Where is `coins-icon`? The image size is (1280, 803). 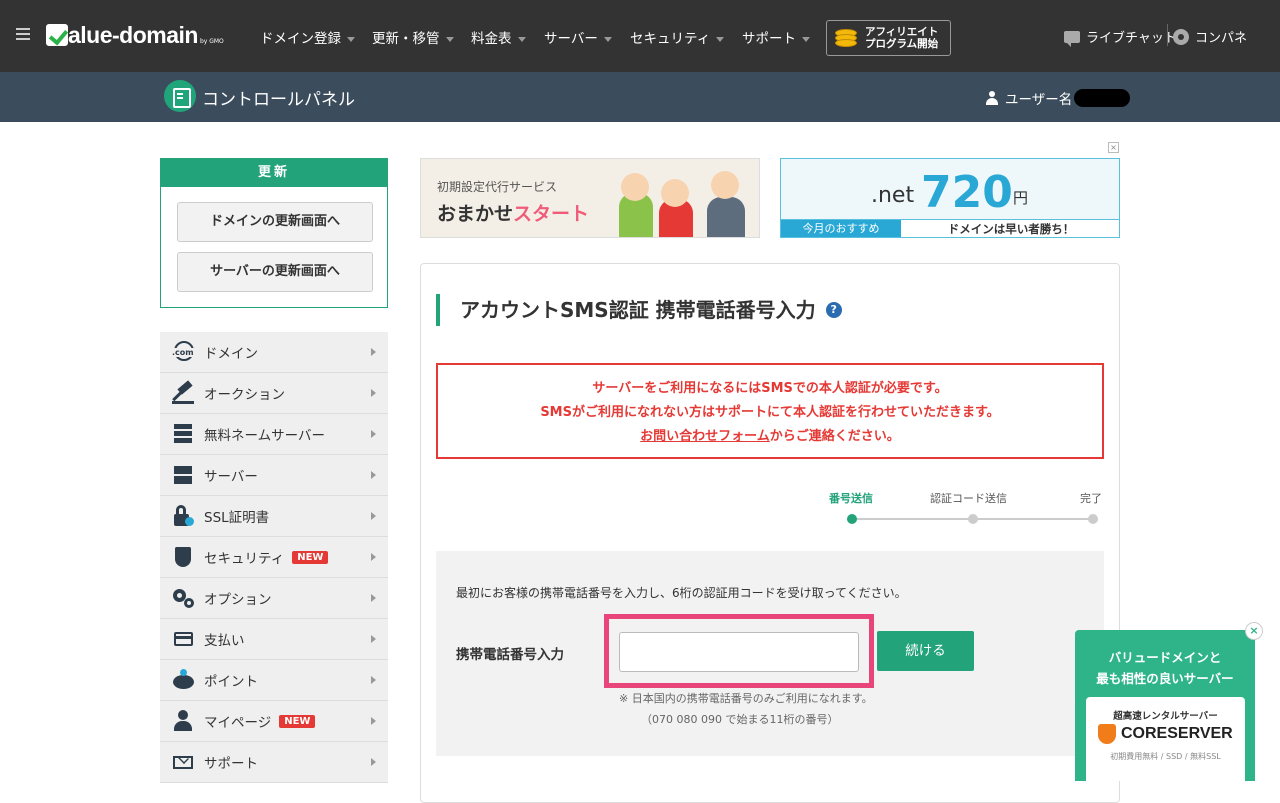 coins-icon is located at coordinates (847, 38).